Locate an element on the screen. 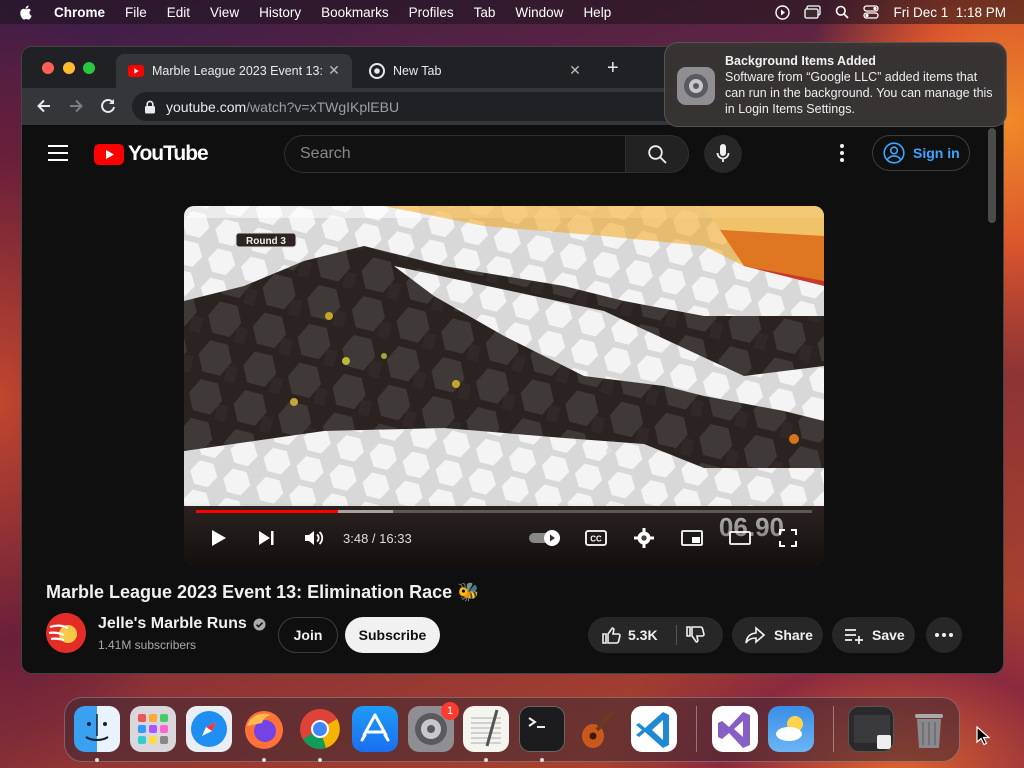  svg-text: Round 3 is located at coordinates (266, 241).